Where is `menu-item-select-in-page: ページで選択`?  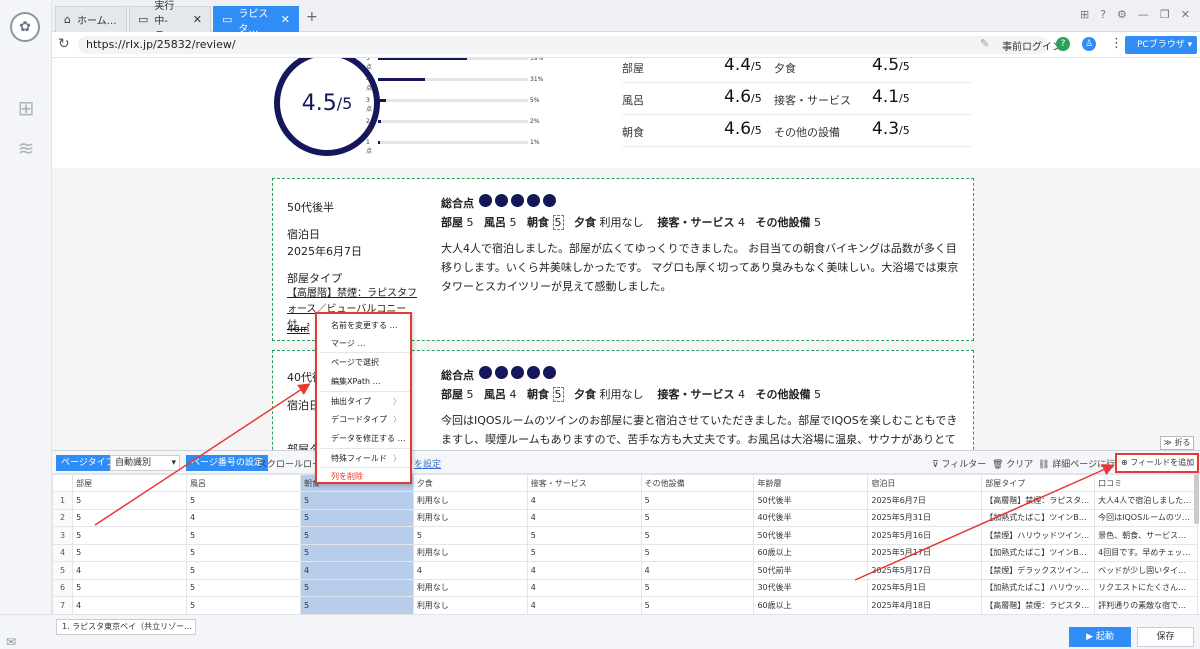 menu-item-select-in-page: ページで選択 is located at coordinates (355, 362).